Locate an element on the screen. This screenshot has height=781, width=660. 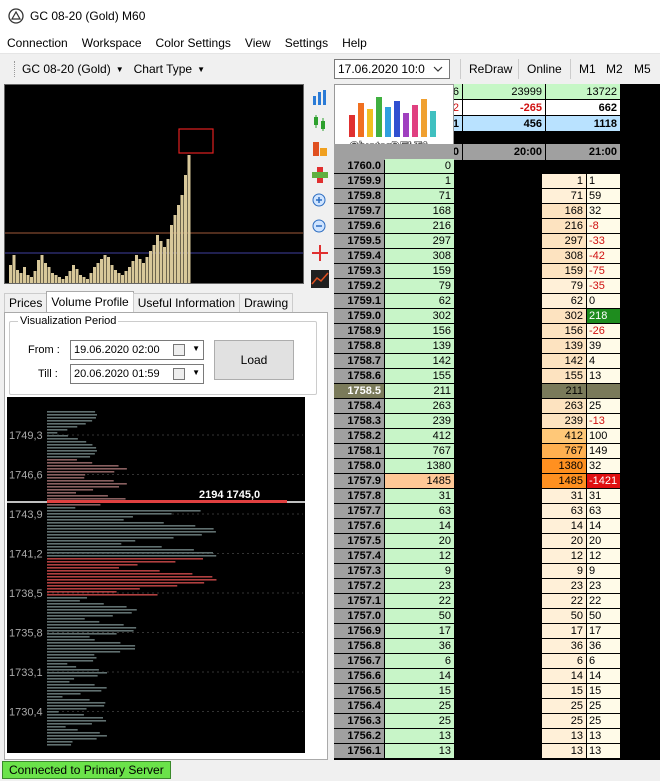
cluster-icon is located at coordinates (320, 149).